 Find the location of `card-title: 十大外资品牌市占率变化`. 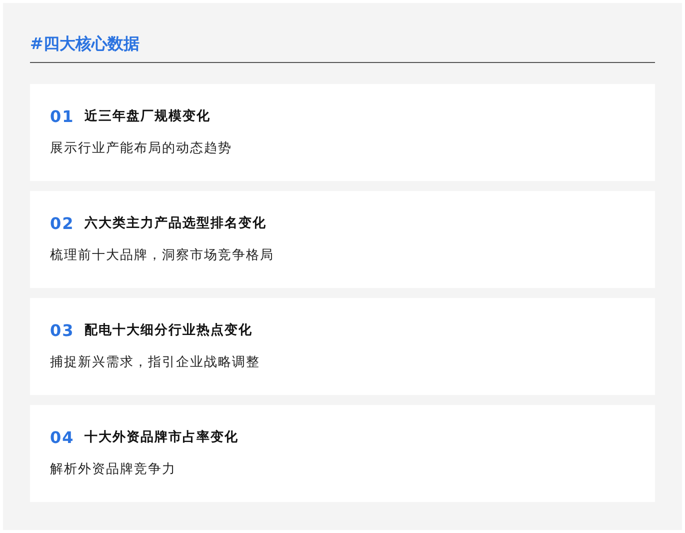

card-title: 十大外资品牌市占率变化 is located at coordinates (161, 437).